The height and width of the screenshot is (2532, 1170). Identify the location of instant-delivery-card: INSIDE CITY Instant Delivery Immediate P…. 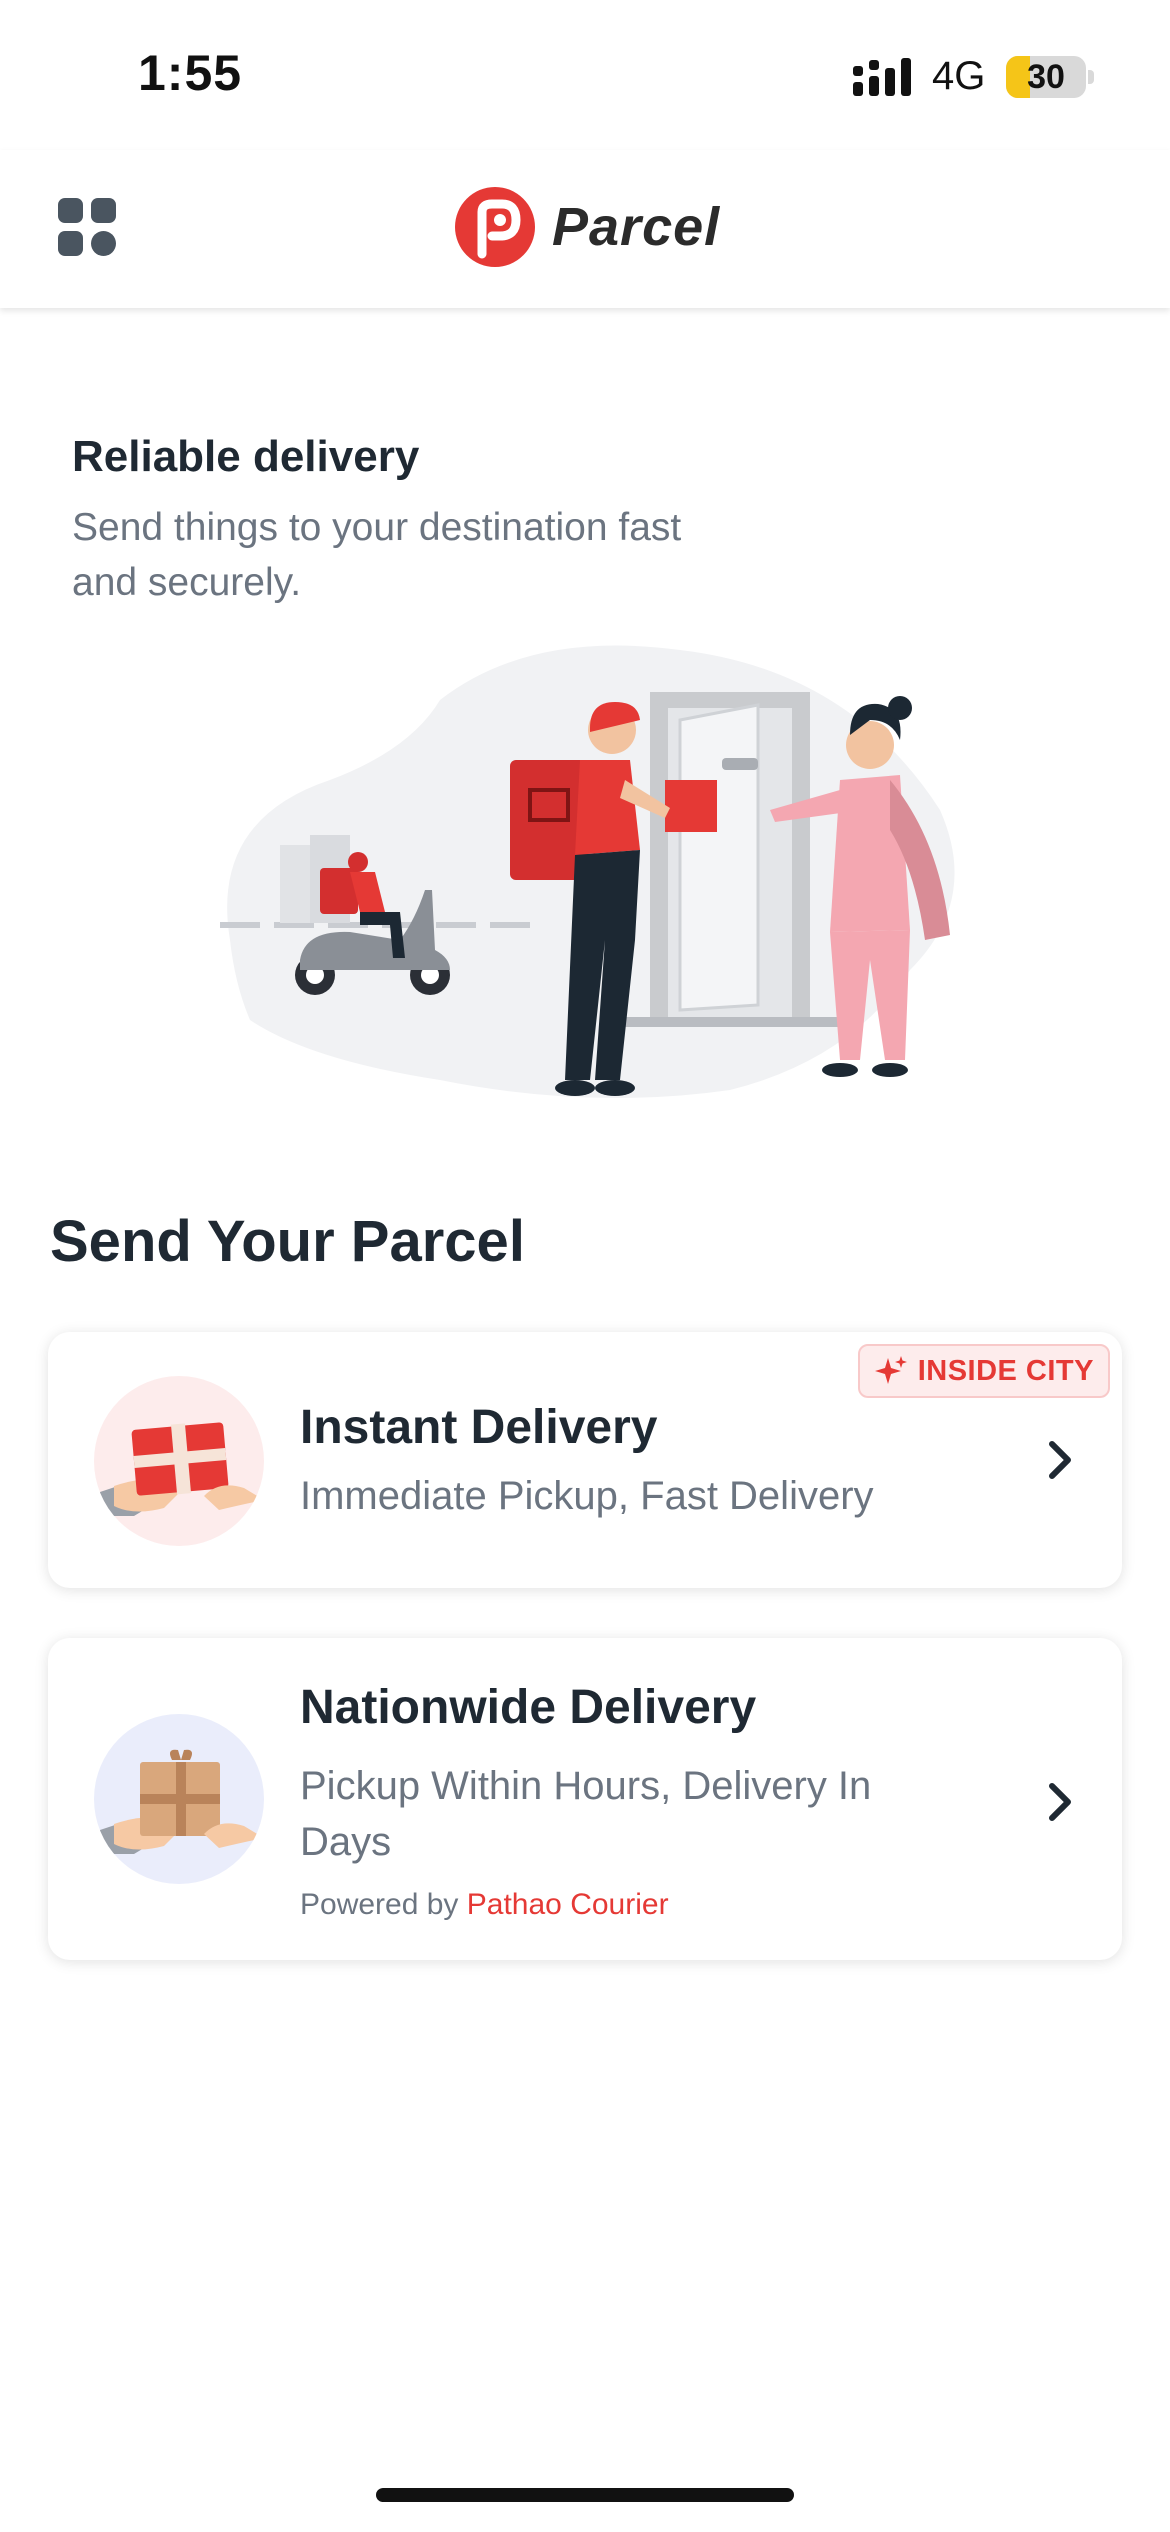
(585, 1460).